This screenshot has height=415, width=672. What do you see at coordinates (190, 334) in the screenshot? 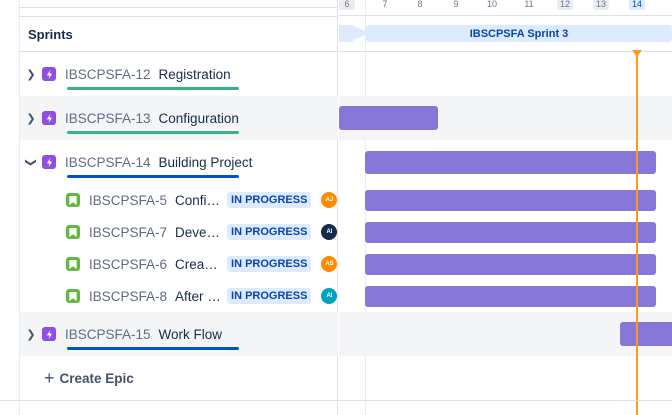
I see `issue-summary: Work Flow` at bounding box center [190, 334].